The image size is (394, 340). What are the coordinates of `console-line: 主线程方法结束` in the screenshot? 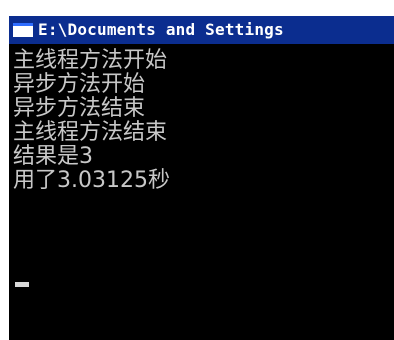 It's located at (90, 132).